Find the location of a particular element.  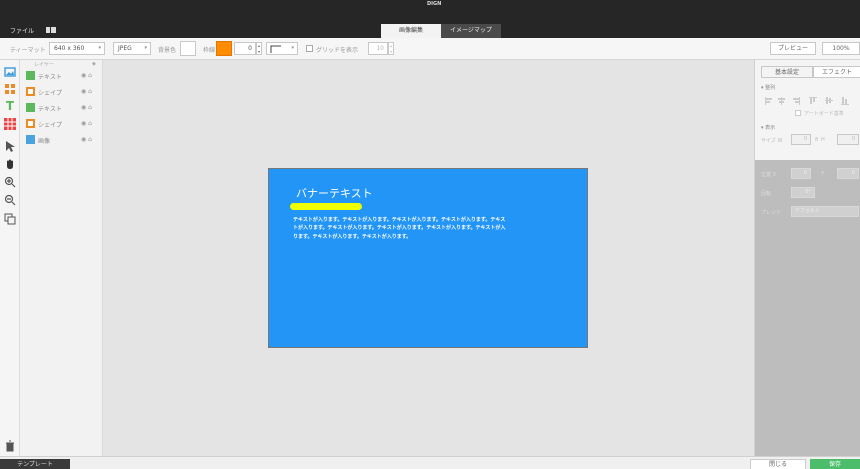

image-tool-icon is located at coordinates (10, 72).